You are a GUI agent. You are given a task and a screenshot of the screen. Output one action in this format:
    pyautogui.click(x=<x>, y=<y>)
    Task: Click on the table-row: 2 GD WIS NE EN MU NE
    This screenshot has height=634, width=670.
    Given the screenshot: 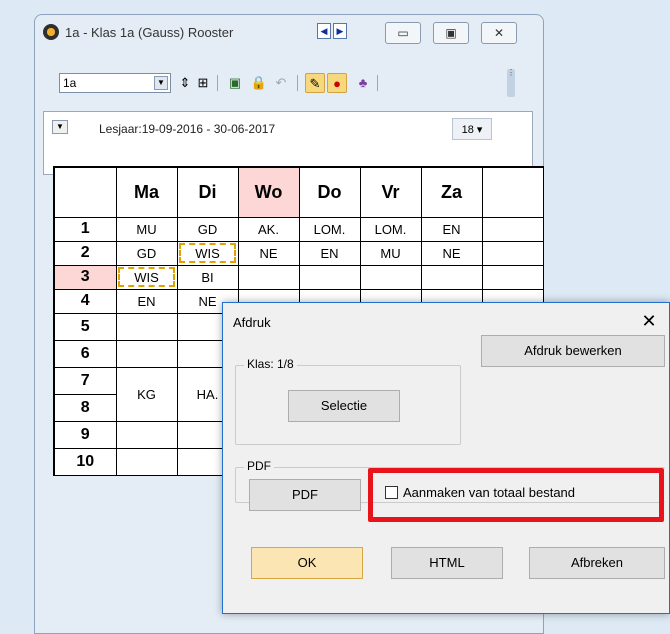 What is the action you would take?
    pyautogui.click(x=298, y=253)
    